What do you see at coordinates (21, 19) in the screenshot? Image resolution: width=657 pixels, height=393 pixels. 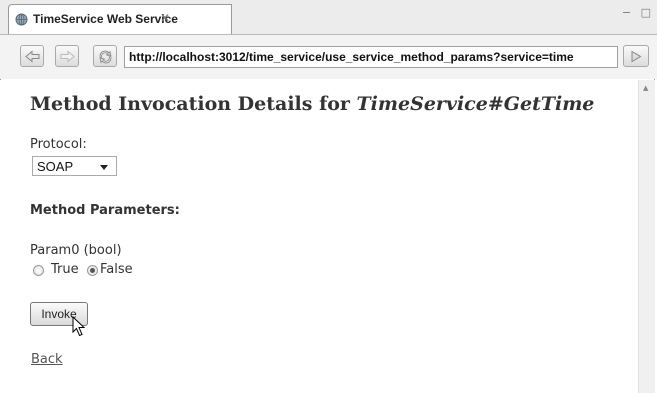 I see `globe-icon` at bounding box center [21, 19].